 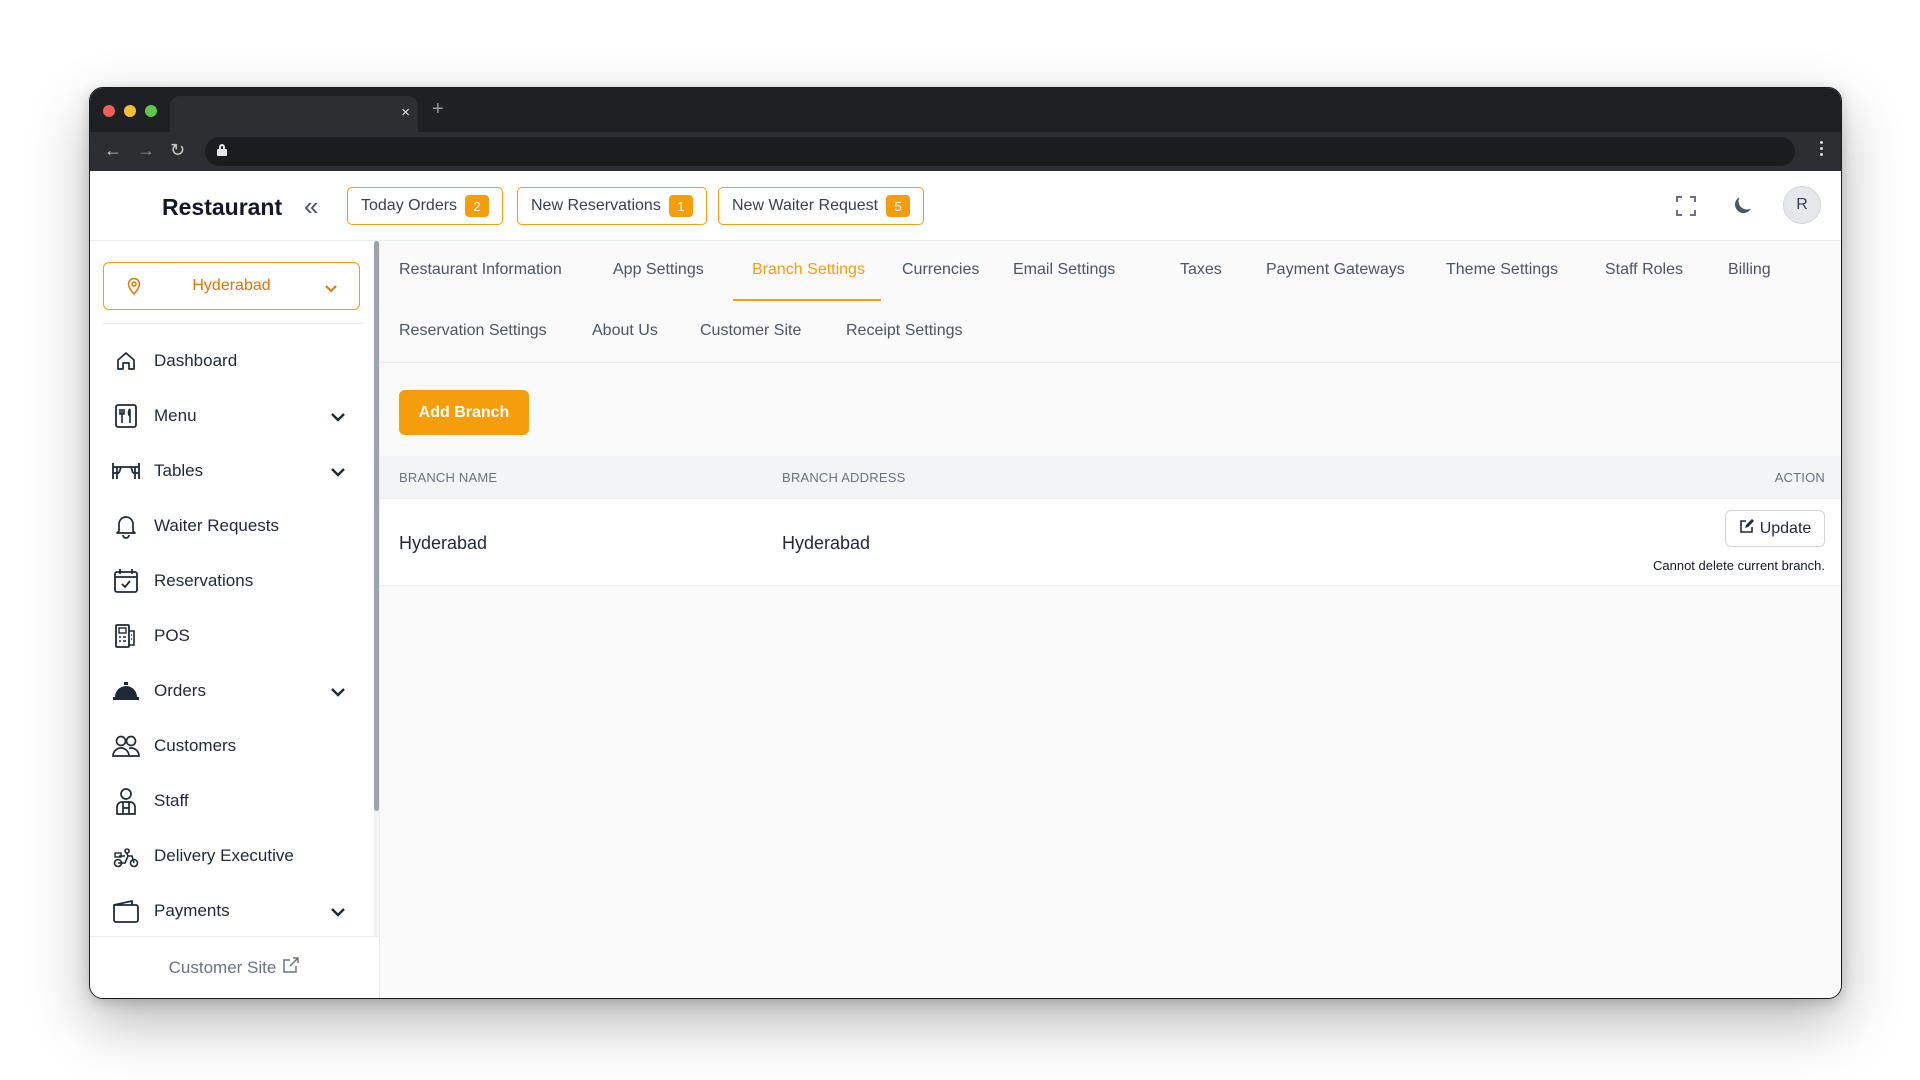 I want to click on today-orders-button: Today Orders 2, so click(x=425, y=206).